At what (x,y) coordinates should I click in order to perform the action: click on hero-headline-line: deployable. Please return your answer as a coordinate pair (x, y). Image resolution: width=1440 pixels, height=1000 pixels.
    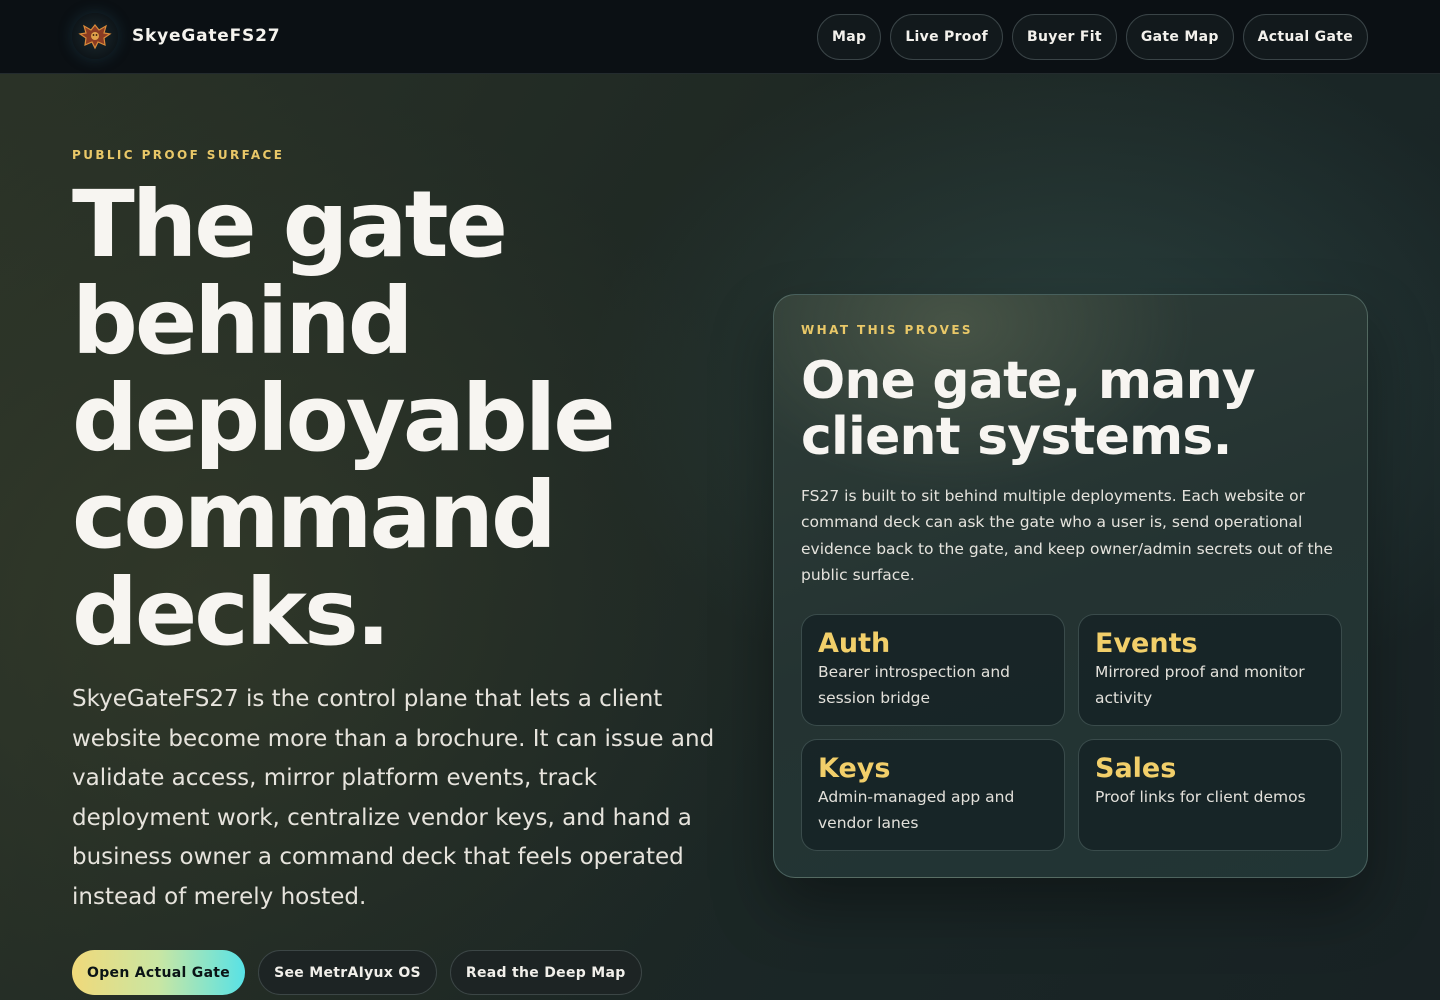
    Looking at the image, I should click on (344, 418).